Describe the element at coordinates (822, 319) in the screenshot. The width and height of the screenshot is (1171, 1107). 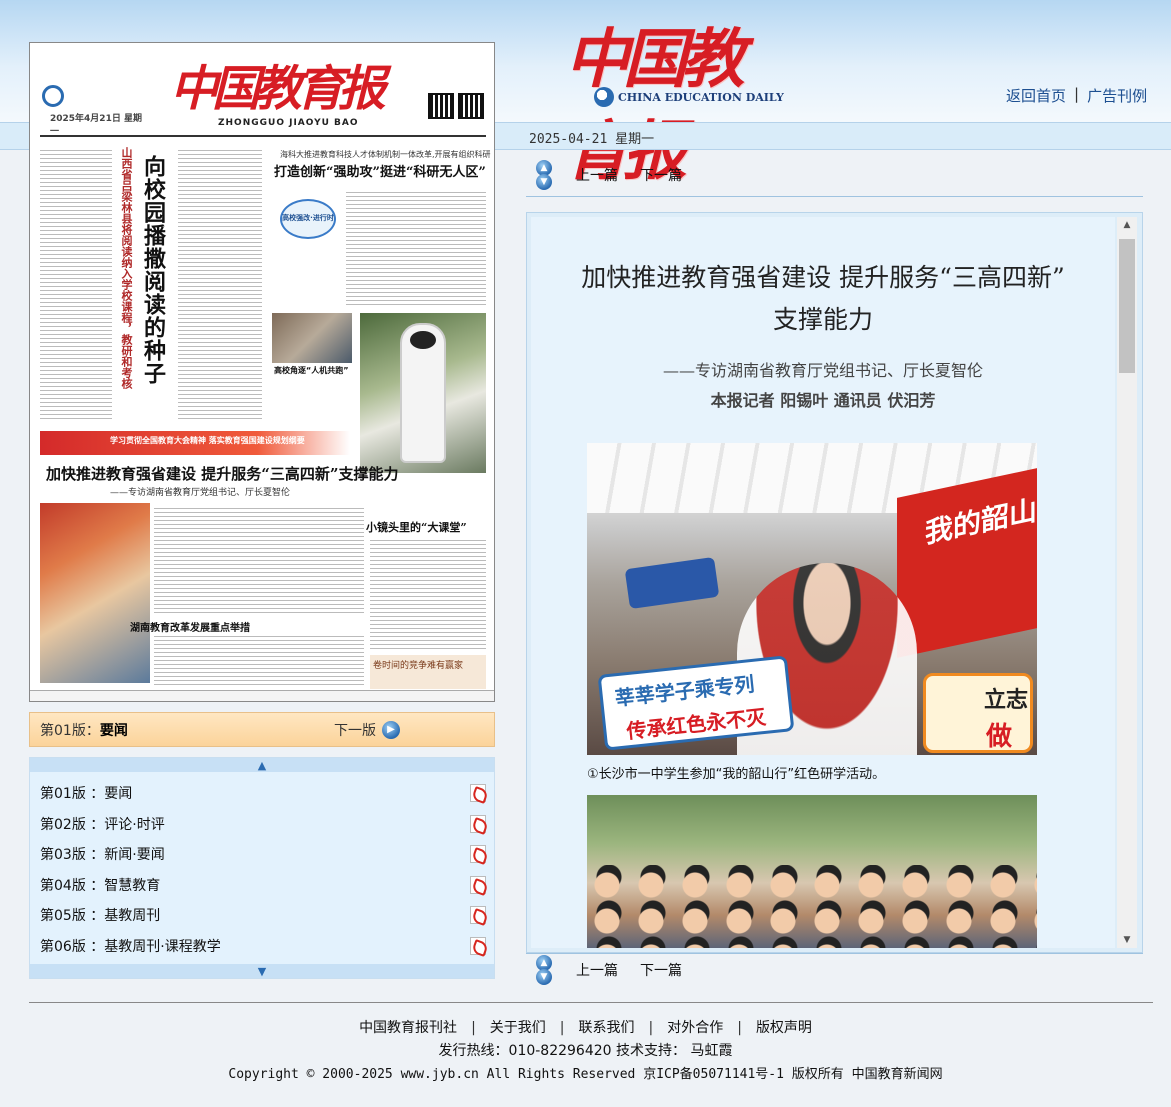
I see `article-title-line2: 支撑能力` at that location.